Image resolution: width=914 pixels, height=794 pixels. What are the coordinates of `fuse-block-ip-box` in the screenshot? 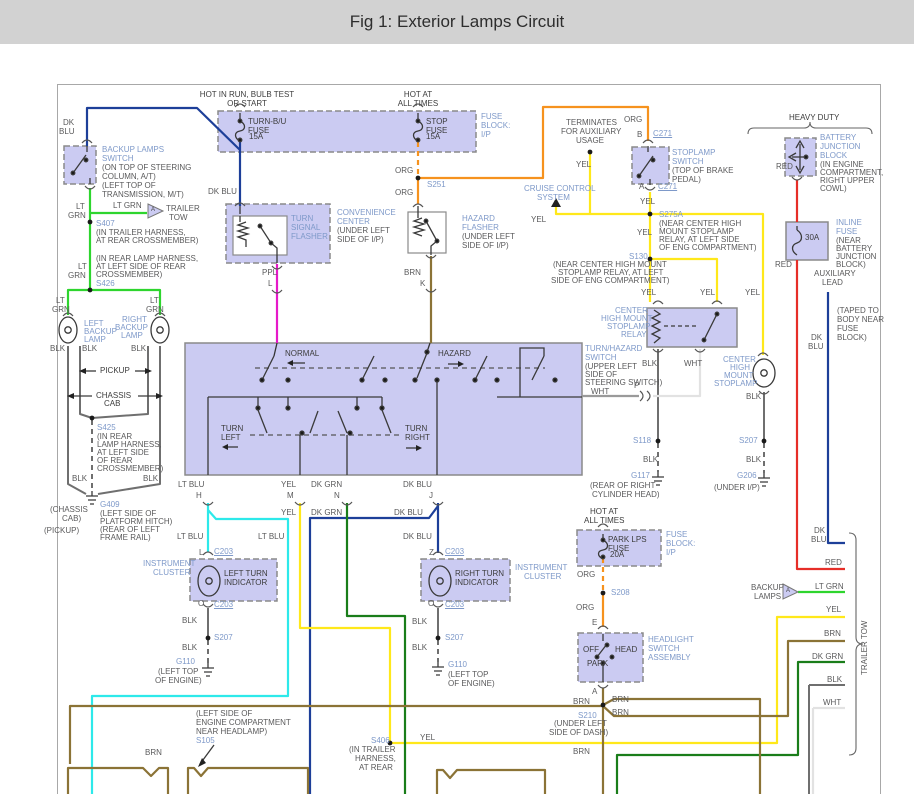 It's located at (347, 131).